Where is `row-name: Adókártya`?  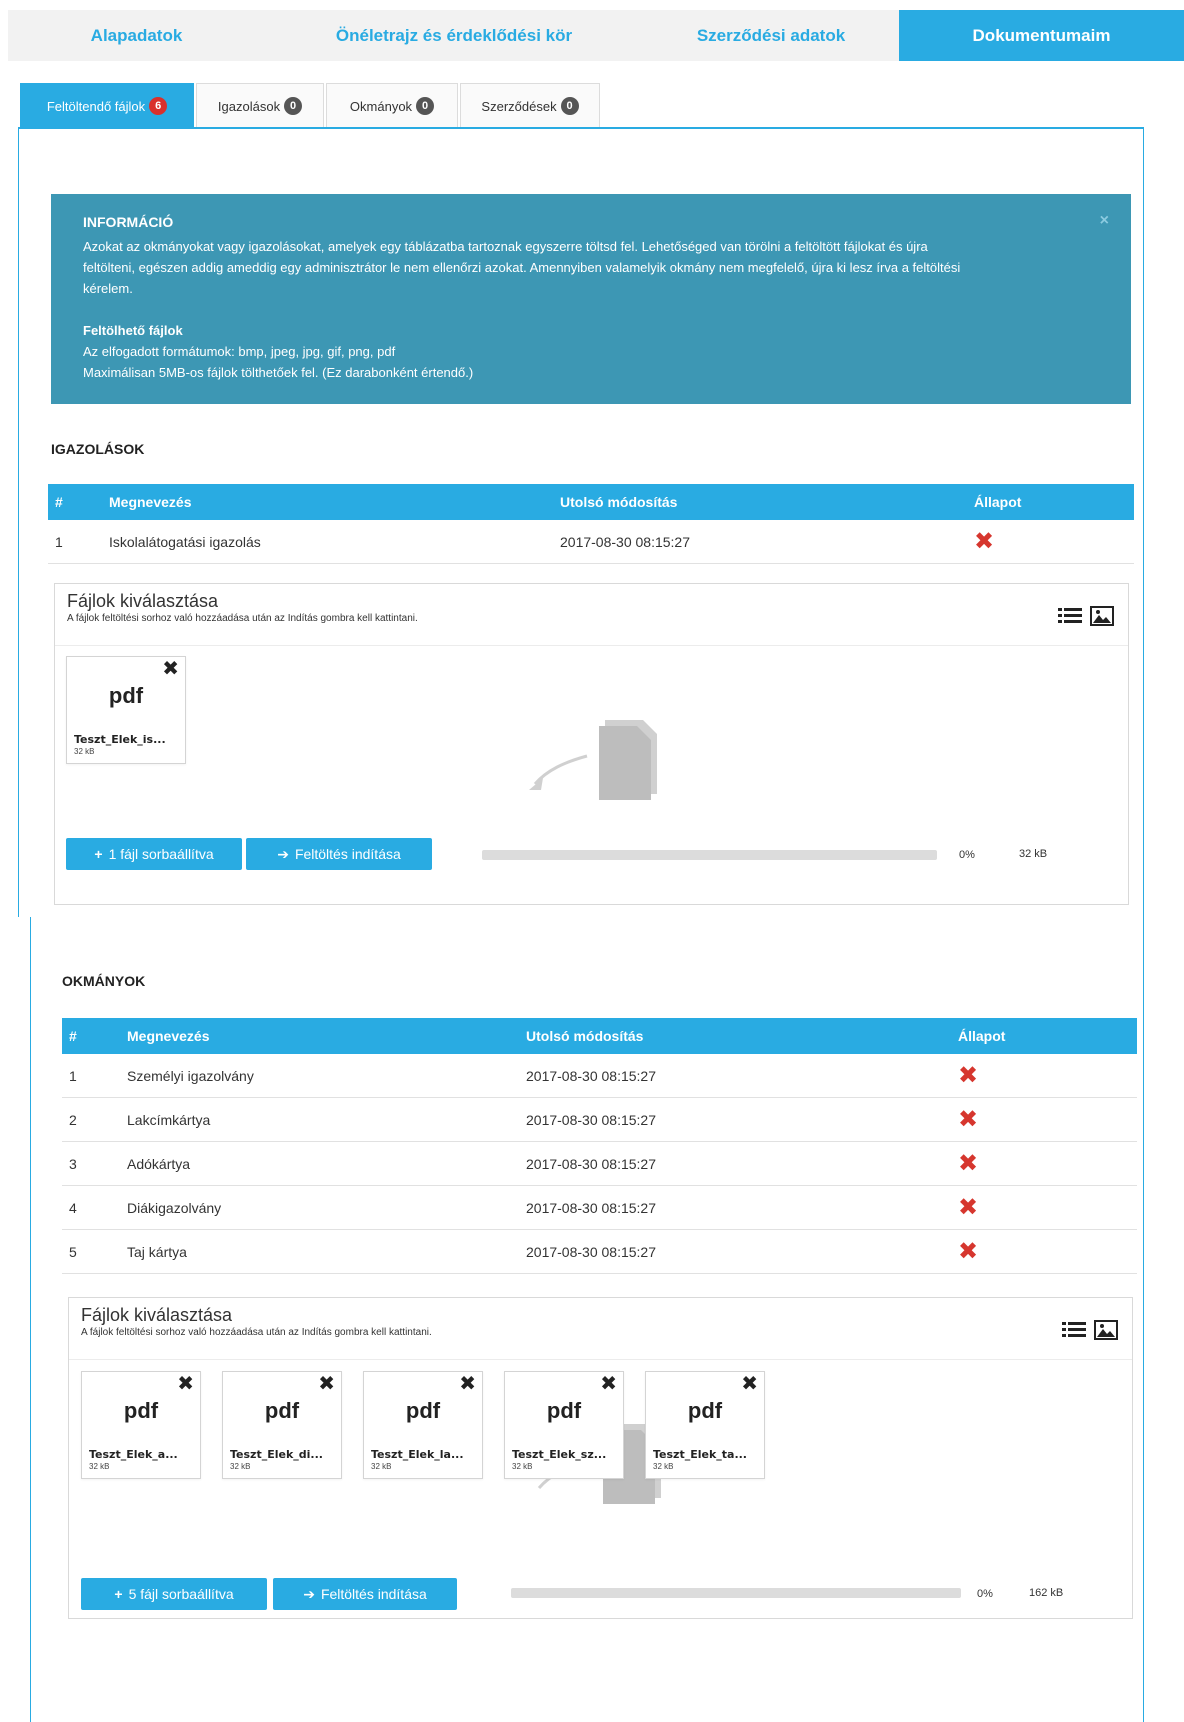 row-name: Adókártya is located at coordinates (159, 1163).